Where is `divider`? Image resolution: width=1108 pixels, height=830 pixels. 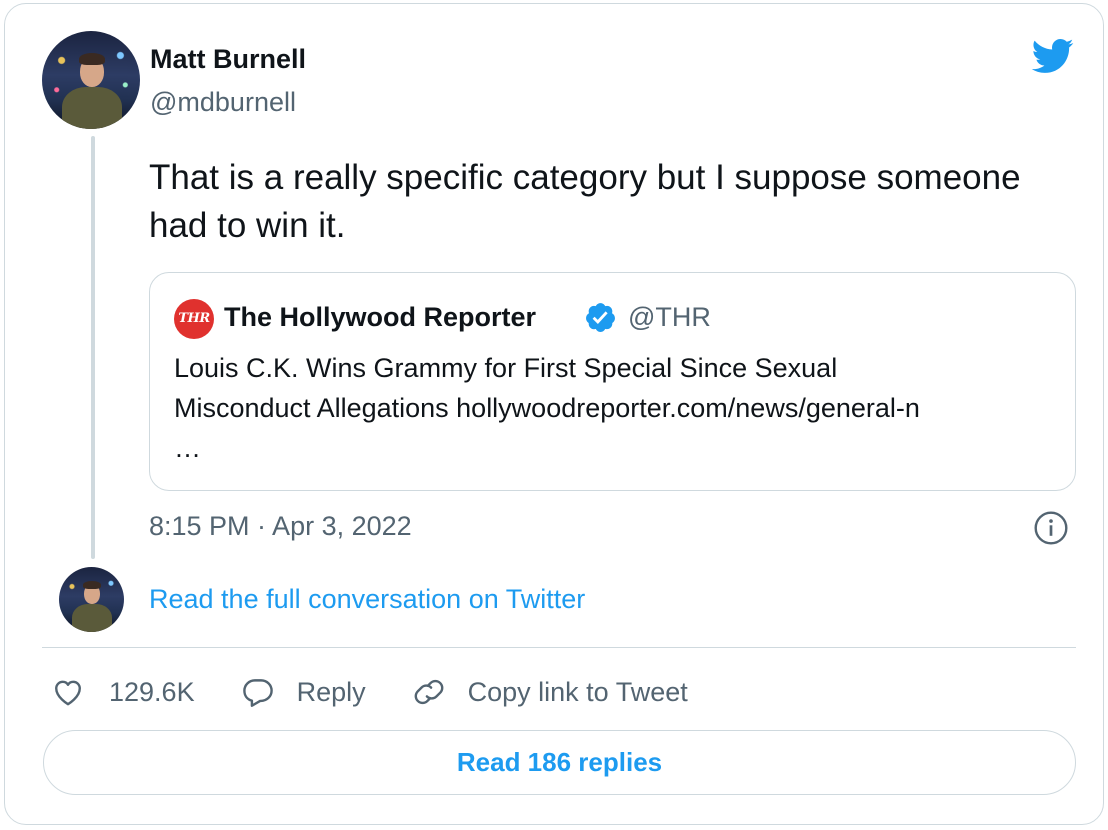 divider is located at coordinates (559, 647).